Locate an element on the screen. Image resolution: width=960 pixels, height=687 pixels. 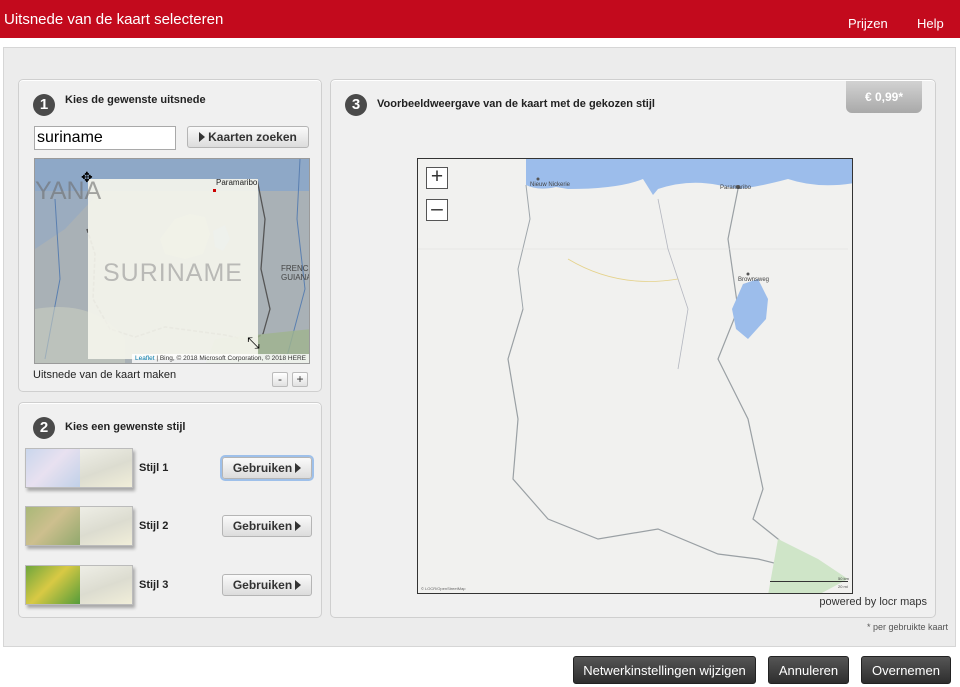
preview-credit: © LOCR/OpenStreetMap is located at coordinates (443, 588).